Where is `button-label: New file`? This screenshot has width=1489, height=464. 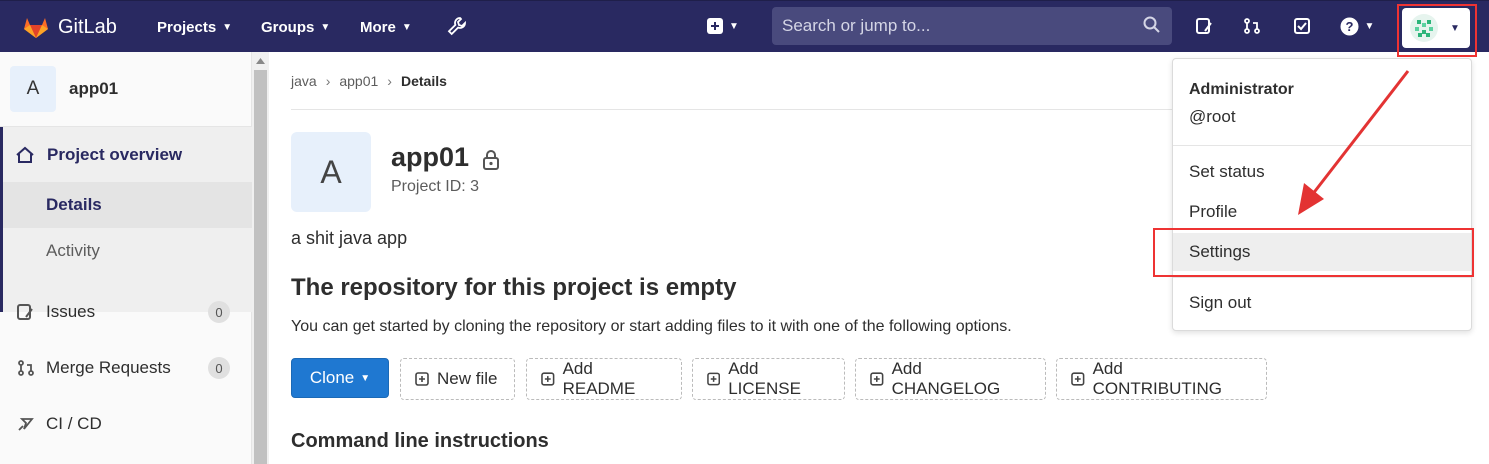
button-label: New file is located at coordinates (467, 378).